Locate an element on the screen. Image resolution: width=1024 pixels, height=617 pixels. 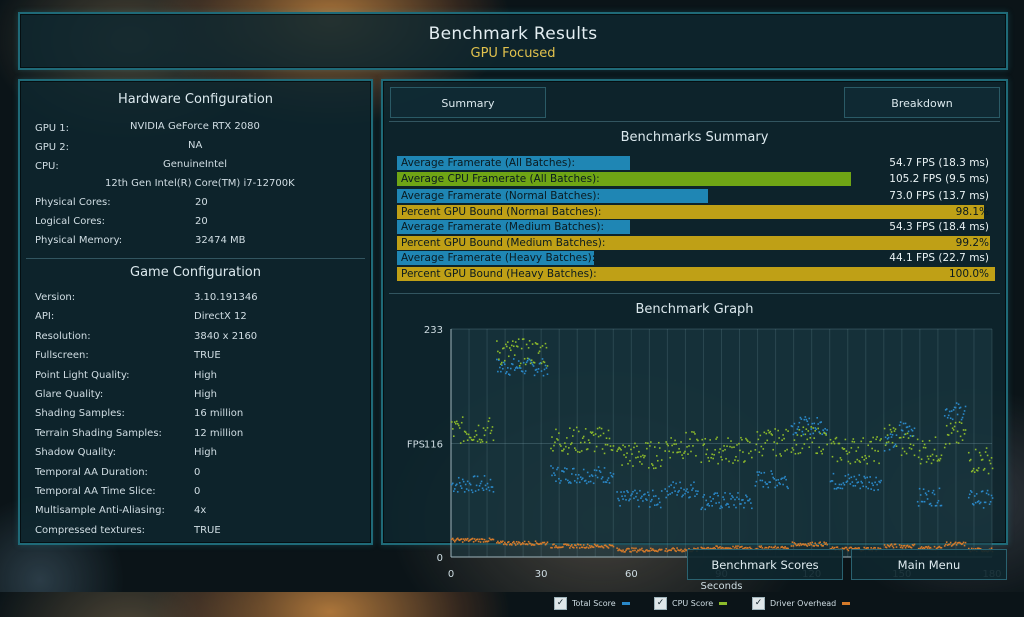
x-tick-label: 0 is located at coordinates (451, 574).